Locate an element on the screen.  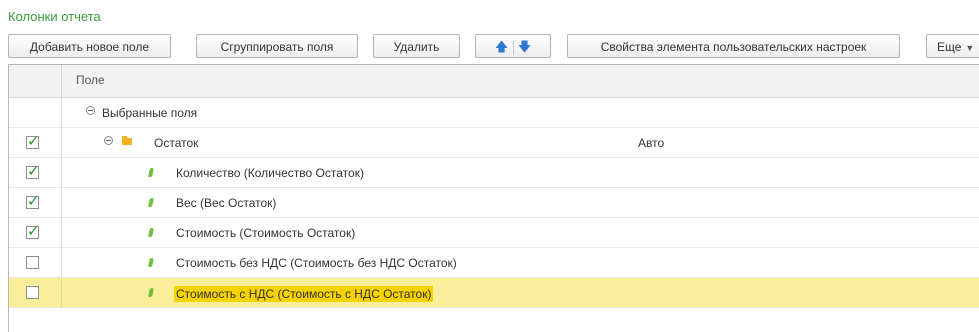
header-check-column is located at coordinates (35, 81).